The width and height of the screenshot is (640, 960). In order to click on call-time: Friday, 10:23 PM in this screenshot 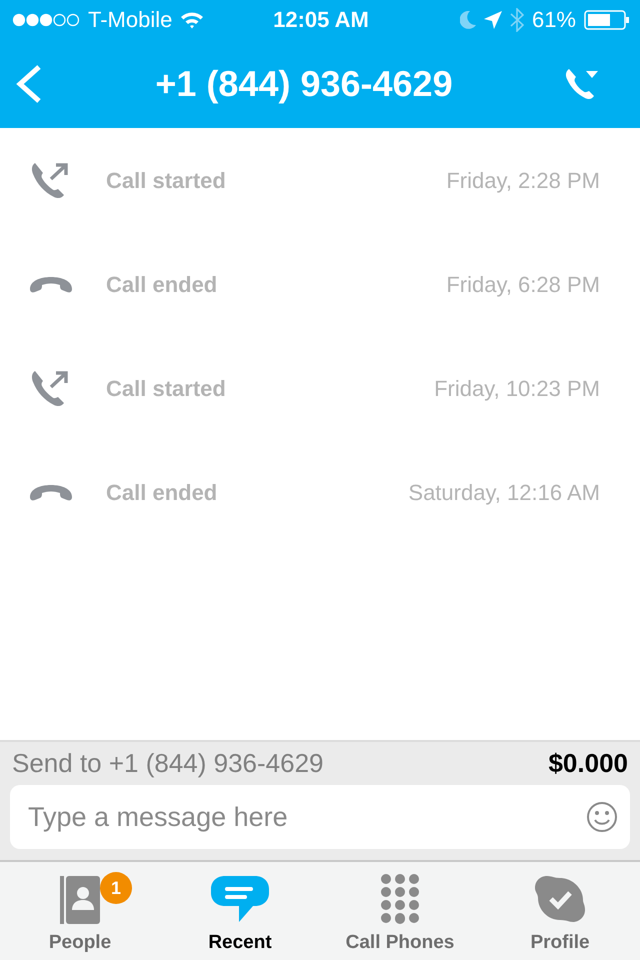, I will do `click(517, 389)`.